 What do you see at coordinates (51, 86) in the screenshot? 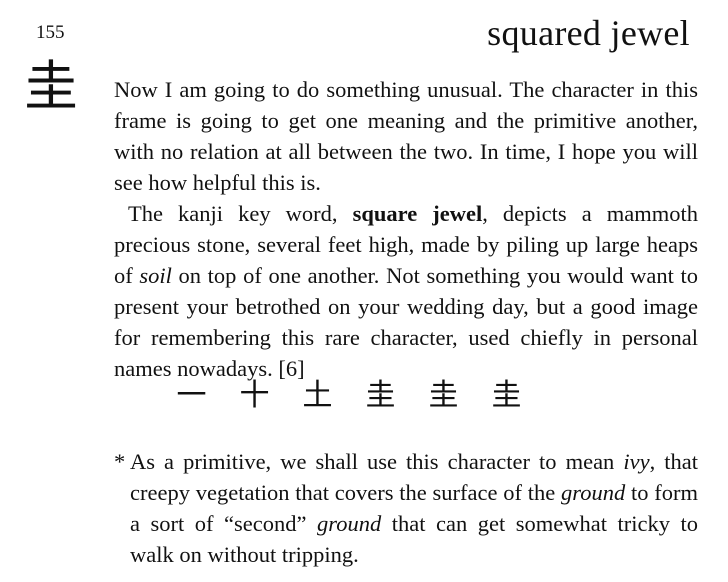
I see `main-kanji: 圭` at bounding box center [51, 86].